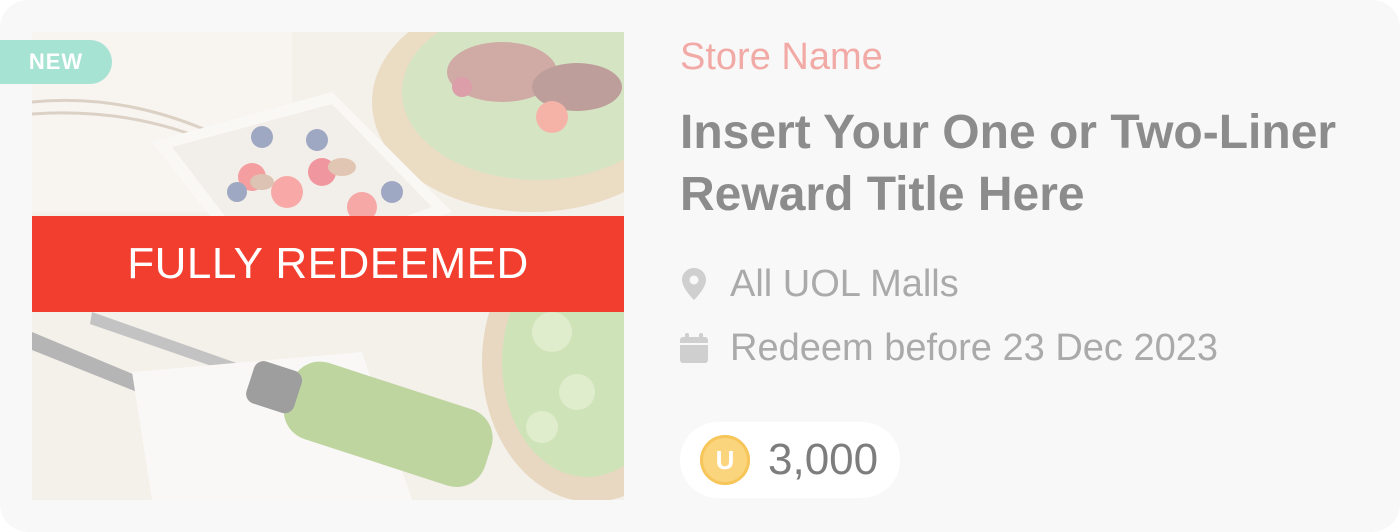 This screenshot has width=1400, height=532. Describe the element at coordinates (694, 348) in the screenshot. I see `calendar-icon` at that location.